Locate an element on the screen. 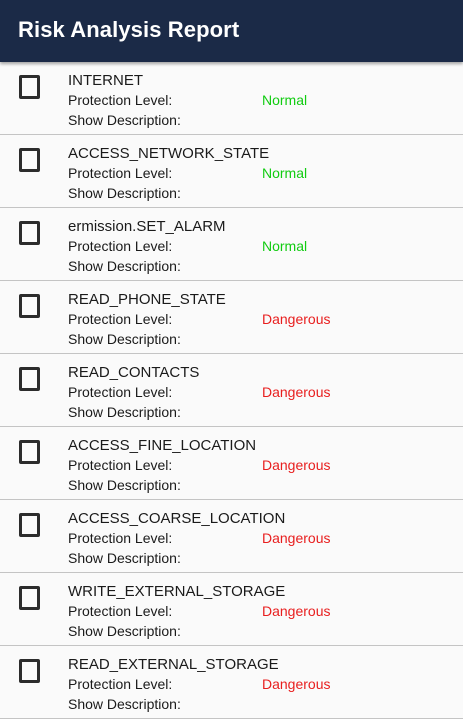 The image size is (463, 719). permission-name: ACCESS_NETWORK_STATE is located at coordinates (169, 153).